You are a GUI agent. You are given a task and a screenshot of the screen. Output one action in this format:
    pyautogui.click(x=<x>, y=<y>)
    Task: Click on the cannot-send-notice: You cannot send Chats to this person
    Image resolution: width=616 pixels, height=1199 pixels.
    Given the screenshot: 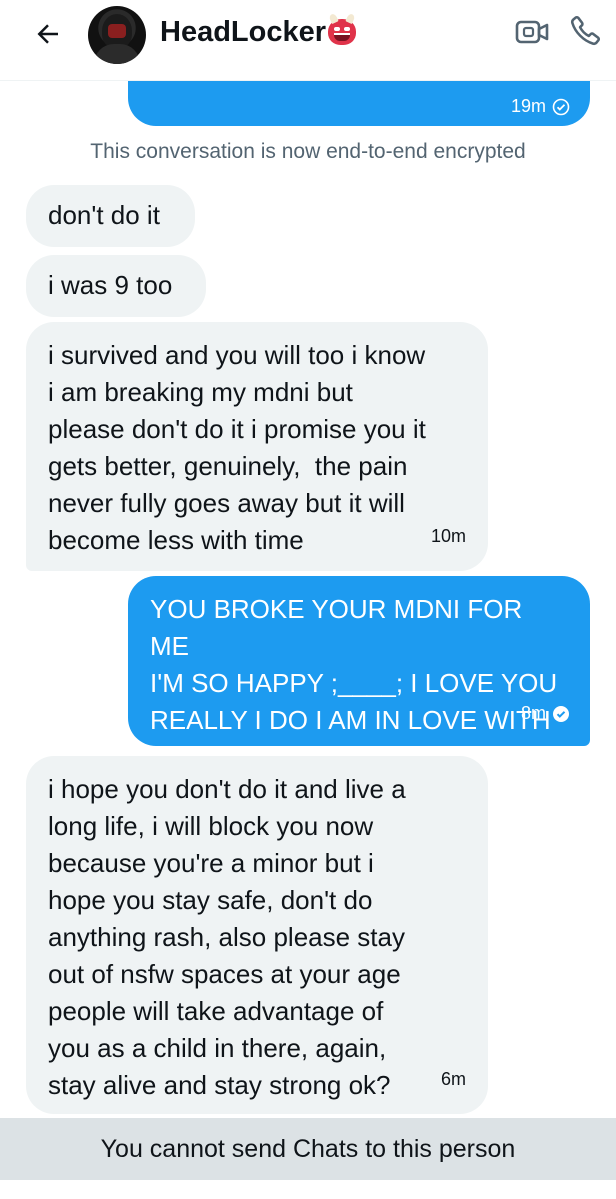 What is the action you would take?
    pyautogui.click(x=308, y=1149)
    